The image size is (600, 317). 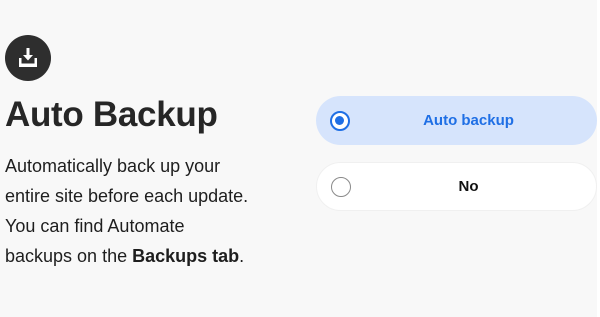 What do you see at coordinates (69, 256) in the screenshot?
I see `description-line-4: backups on the` at bounding box center [69, 256].